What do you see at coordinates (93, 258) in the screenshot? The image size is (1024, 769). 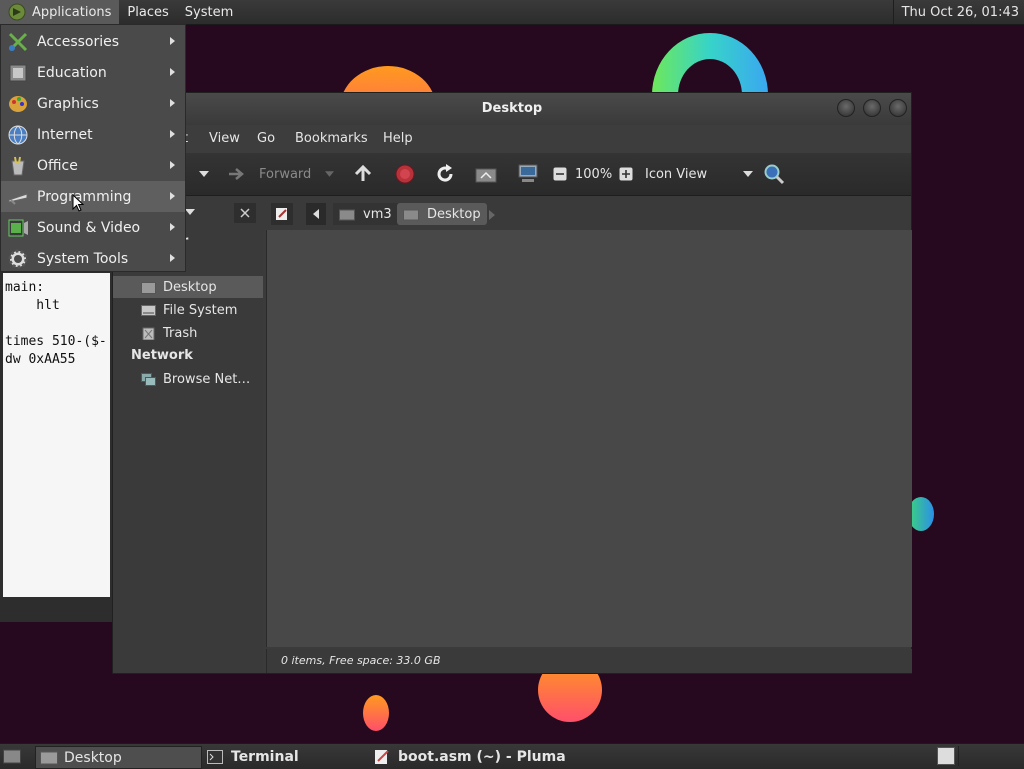 I see `menu-item-system-tools: System Tools` at bounding box center [93, 258].